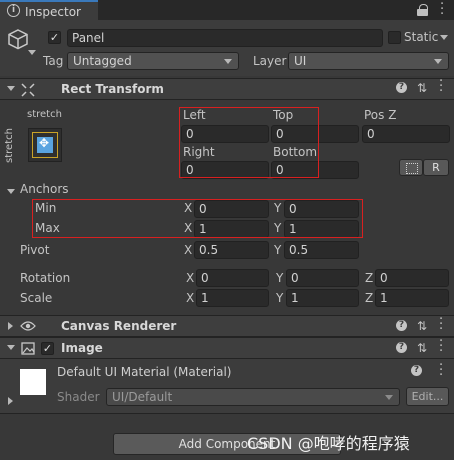  What do you see at coordinates (322, 278) in the screenshot?
I see `rot-y-field: 0` at bounding box center [322, 278].